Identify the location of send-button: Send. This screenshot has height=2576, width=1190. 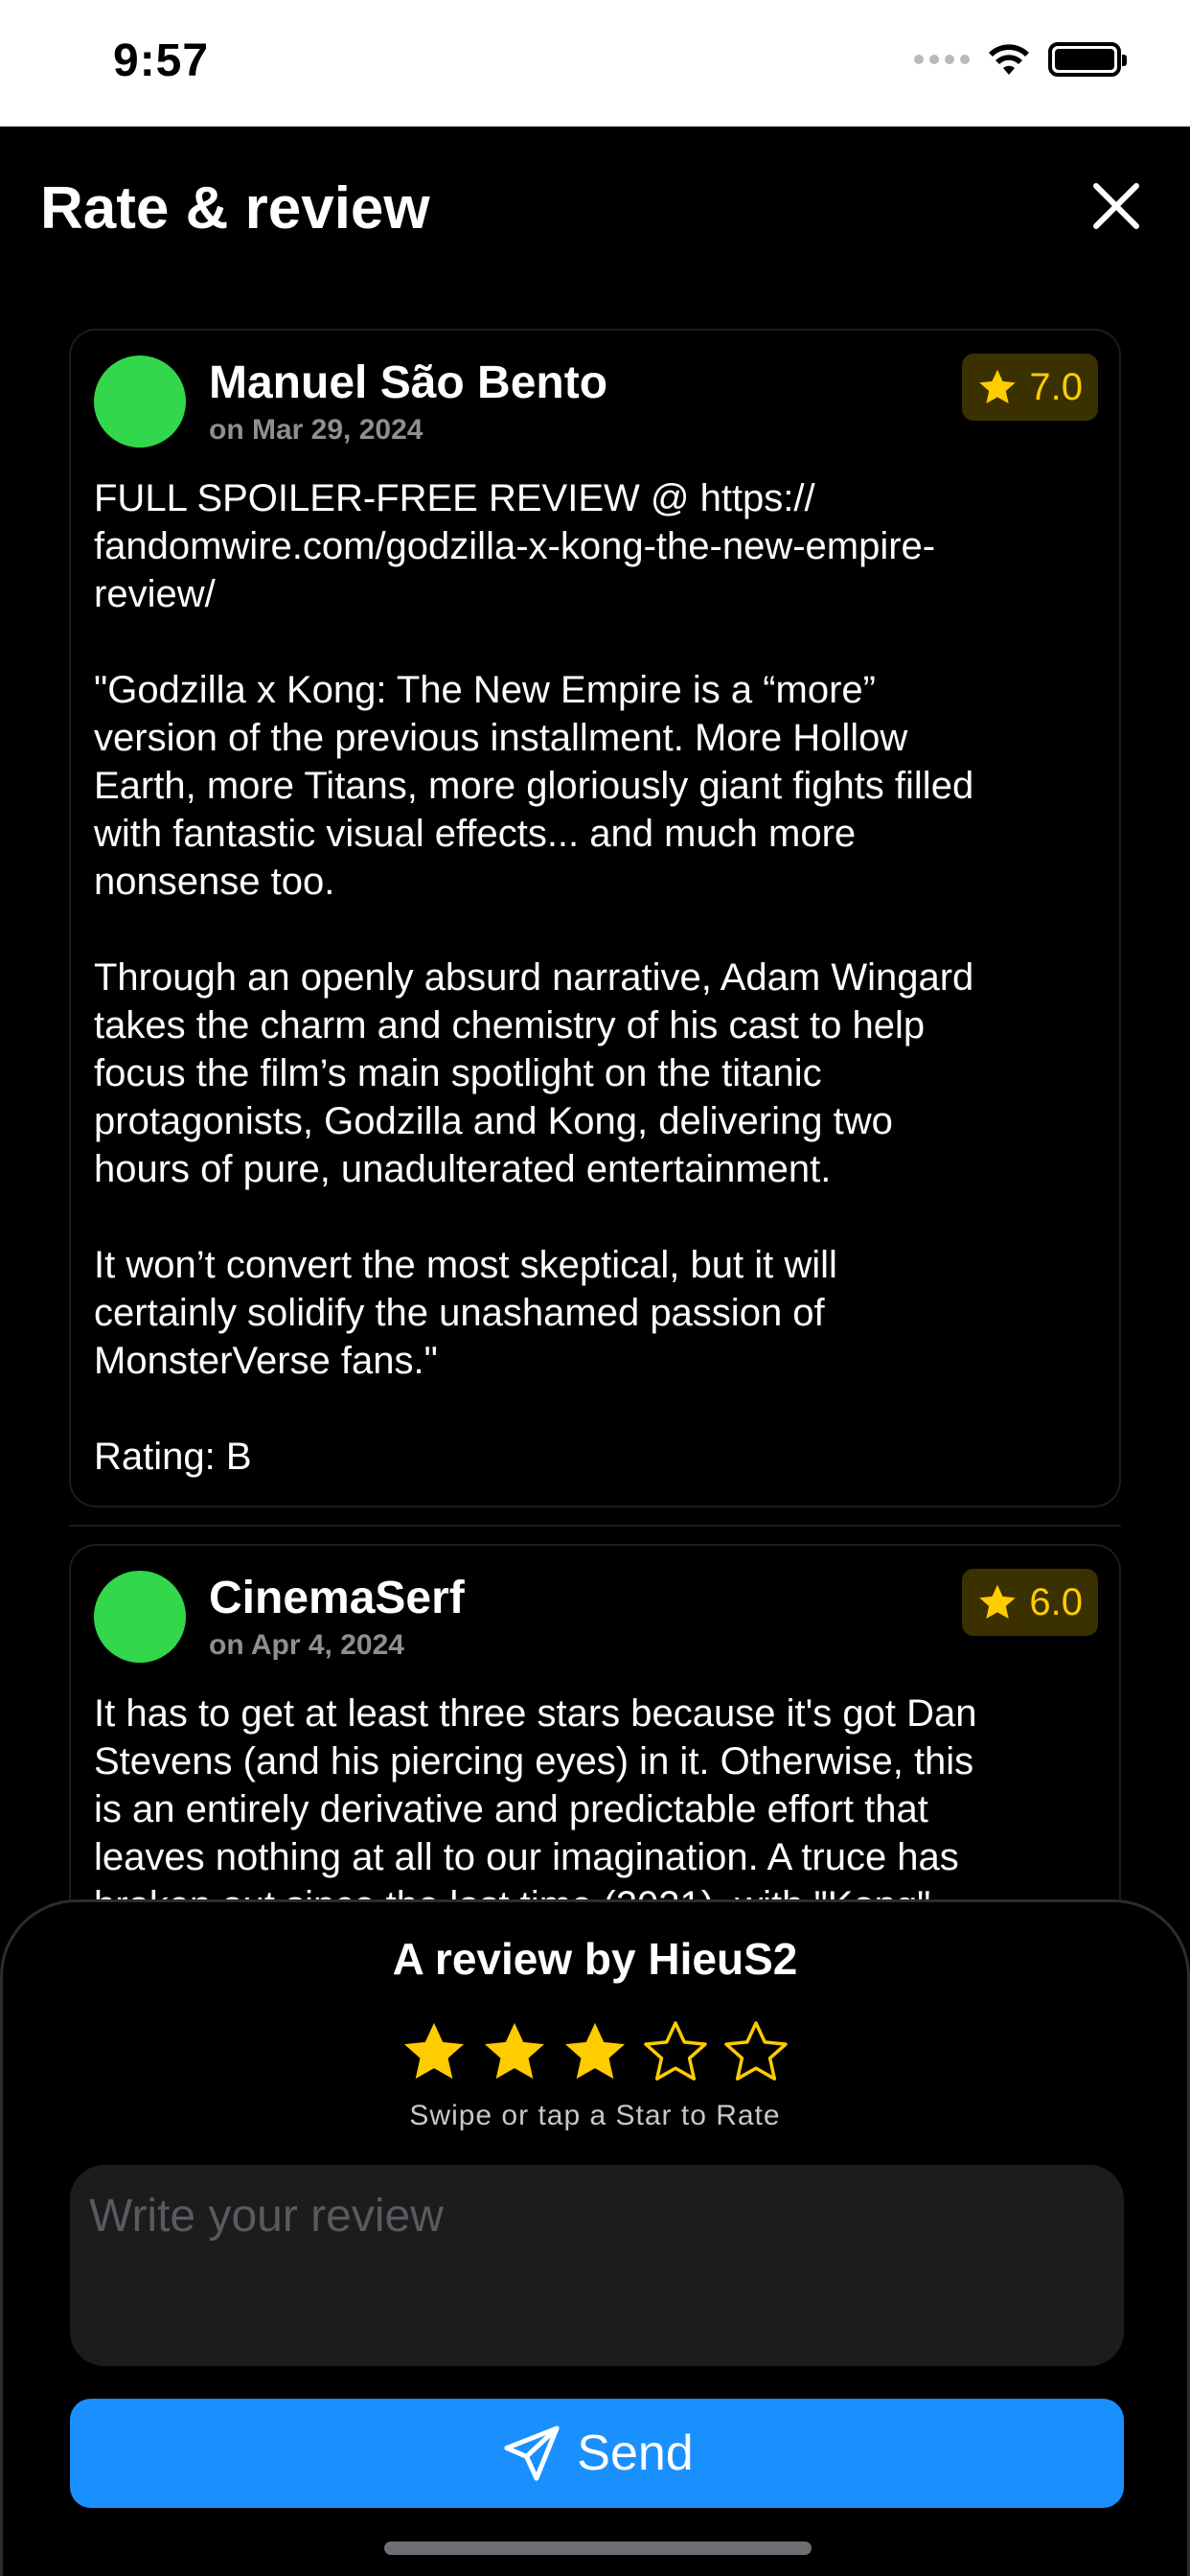
(597, 2453).